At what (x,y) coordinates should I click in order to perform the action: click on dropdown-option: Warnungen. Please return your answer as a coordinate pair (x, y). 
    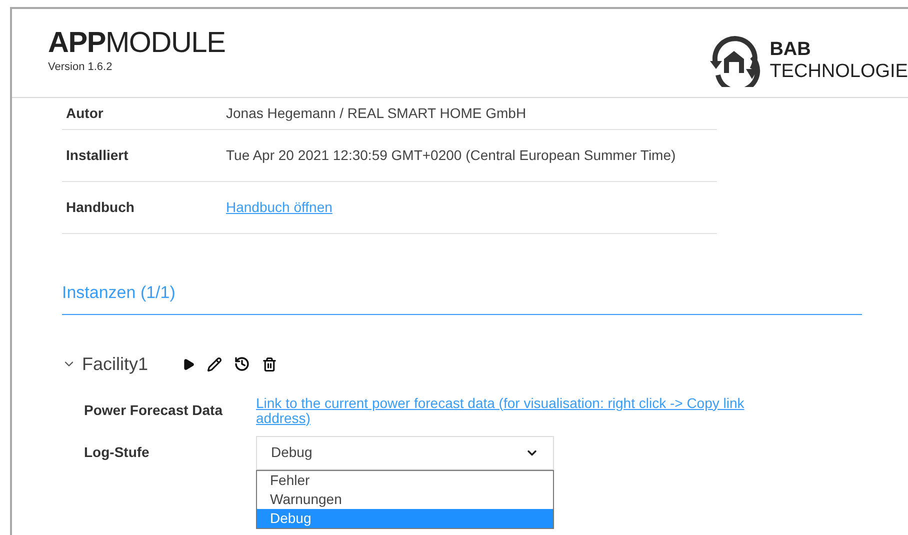
    Looking at the image, I should click on (405, 499).